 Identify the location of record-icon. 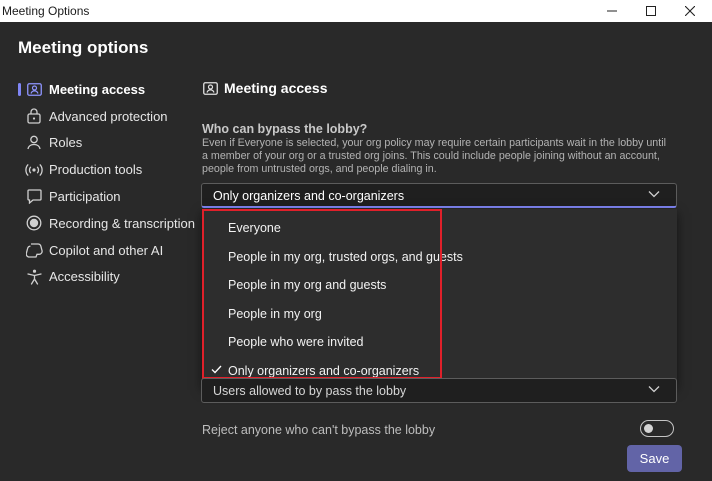
(34, 223).